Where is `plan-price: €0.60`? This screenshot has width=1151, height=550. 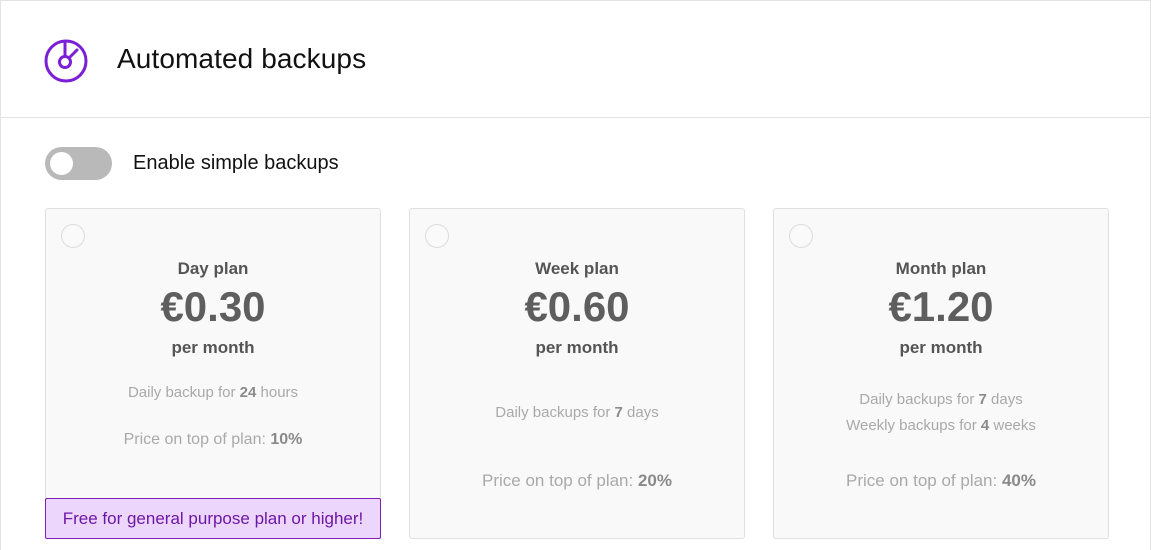 plan-price: €0.60 is located at coordinates (577, 306).